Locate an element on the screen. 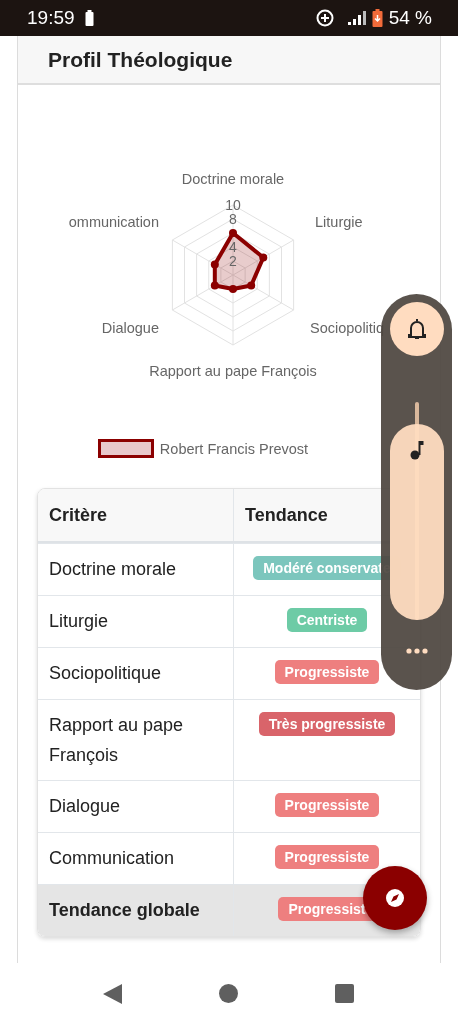 This screenshot has width=458, height=1024. table-cell-text: Communication is located at coordinates (112, 858).